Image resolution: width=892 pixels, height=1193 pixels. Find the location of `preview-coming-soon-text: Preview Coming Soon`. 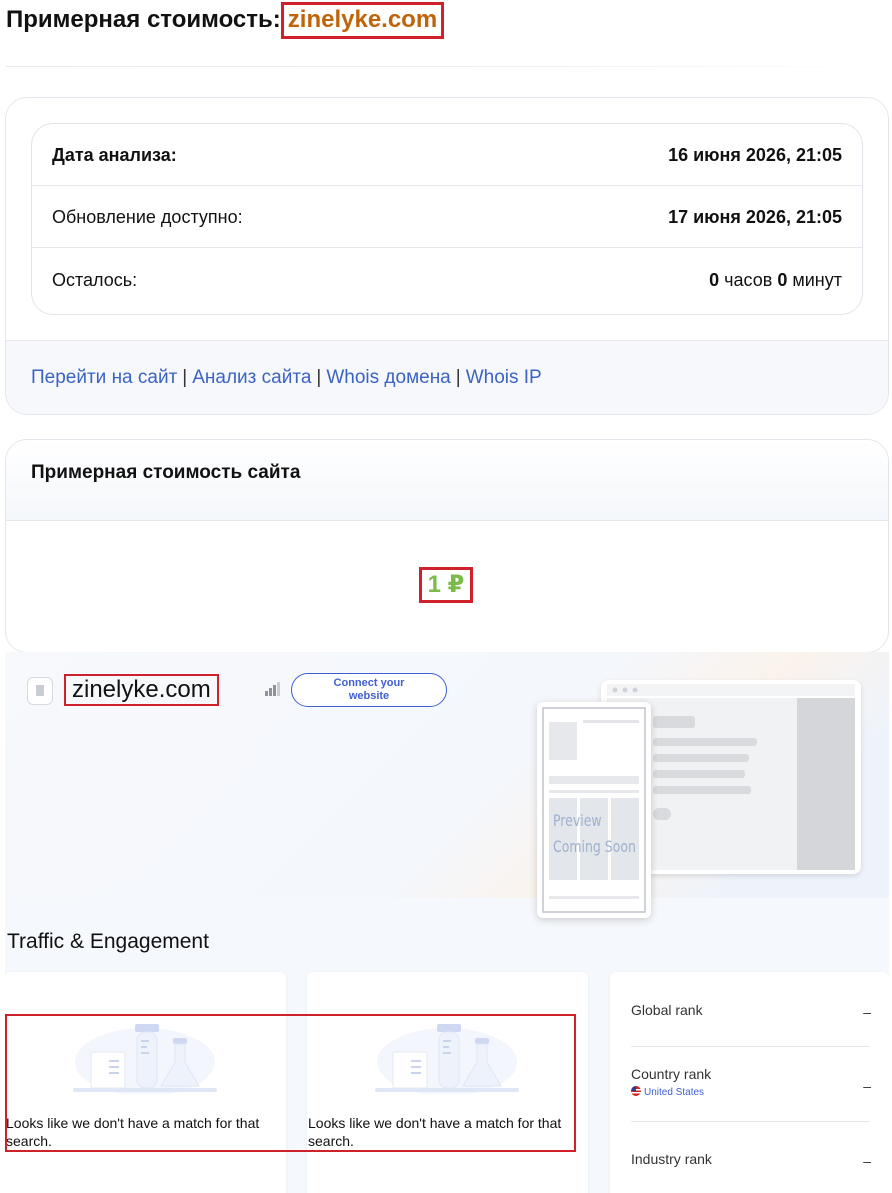

preview-coming-soon-text: Preview Coming Soon is located at coordinates (594, 834).